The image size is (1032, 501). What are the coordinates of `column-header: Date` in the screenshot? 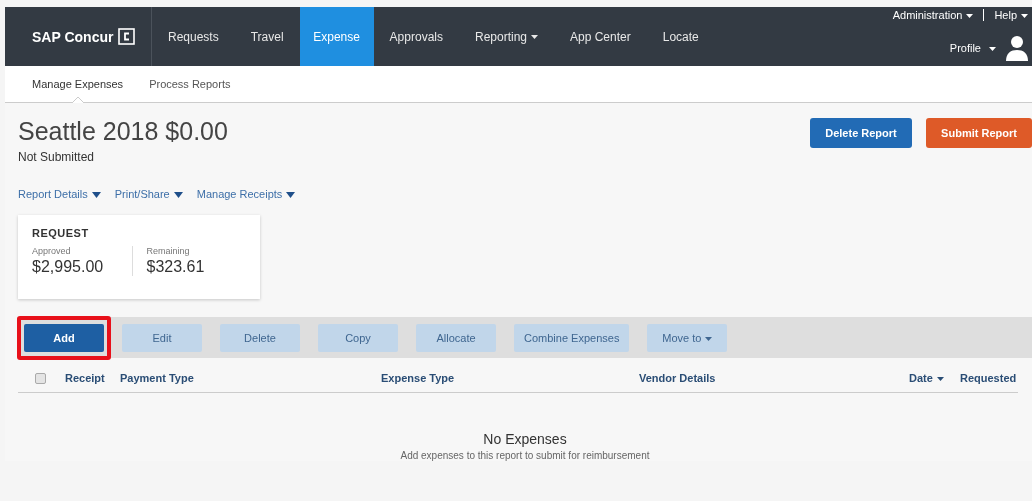 It's located at (934, 378).